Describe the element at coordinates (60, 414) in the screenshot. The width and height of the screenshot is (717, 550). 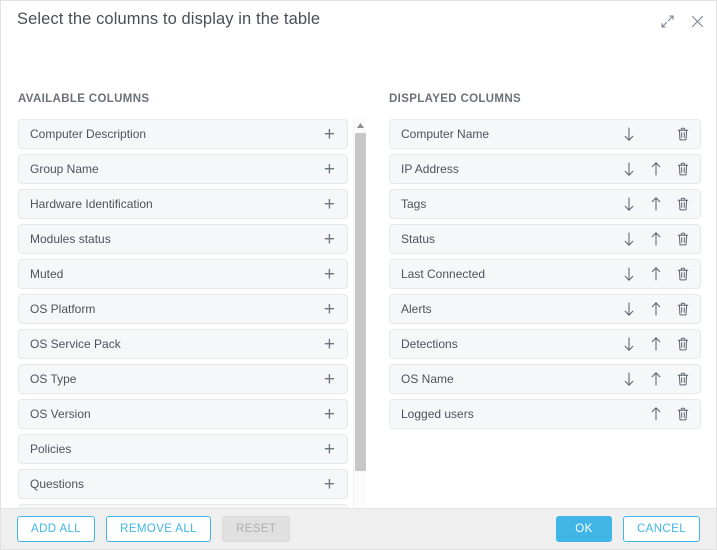
I see `available-column-label: OS Version` at that location.